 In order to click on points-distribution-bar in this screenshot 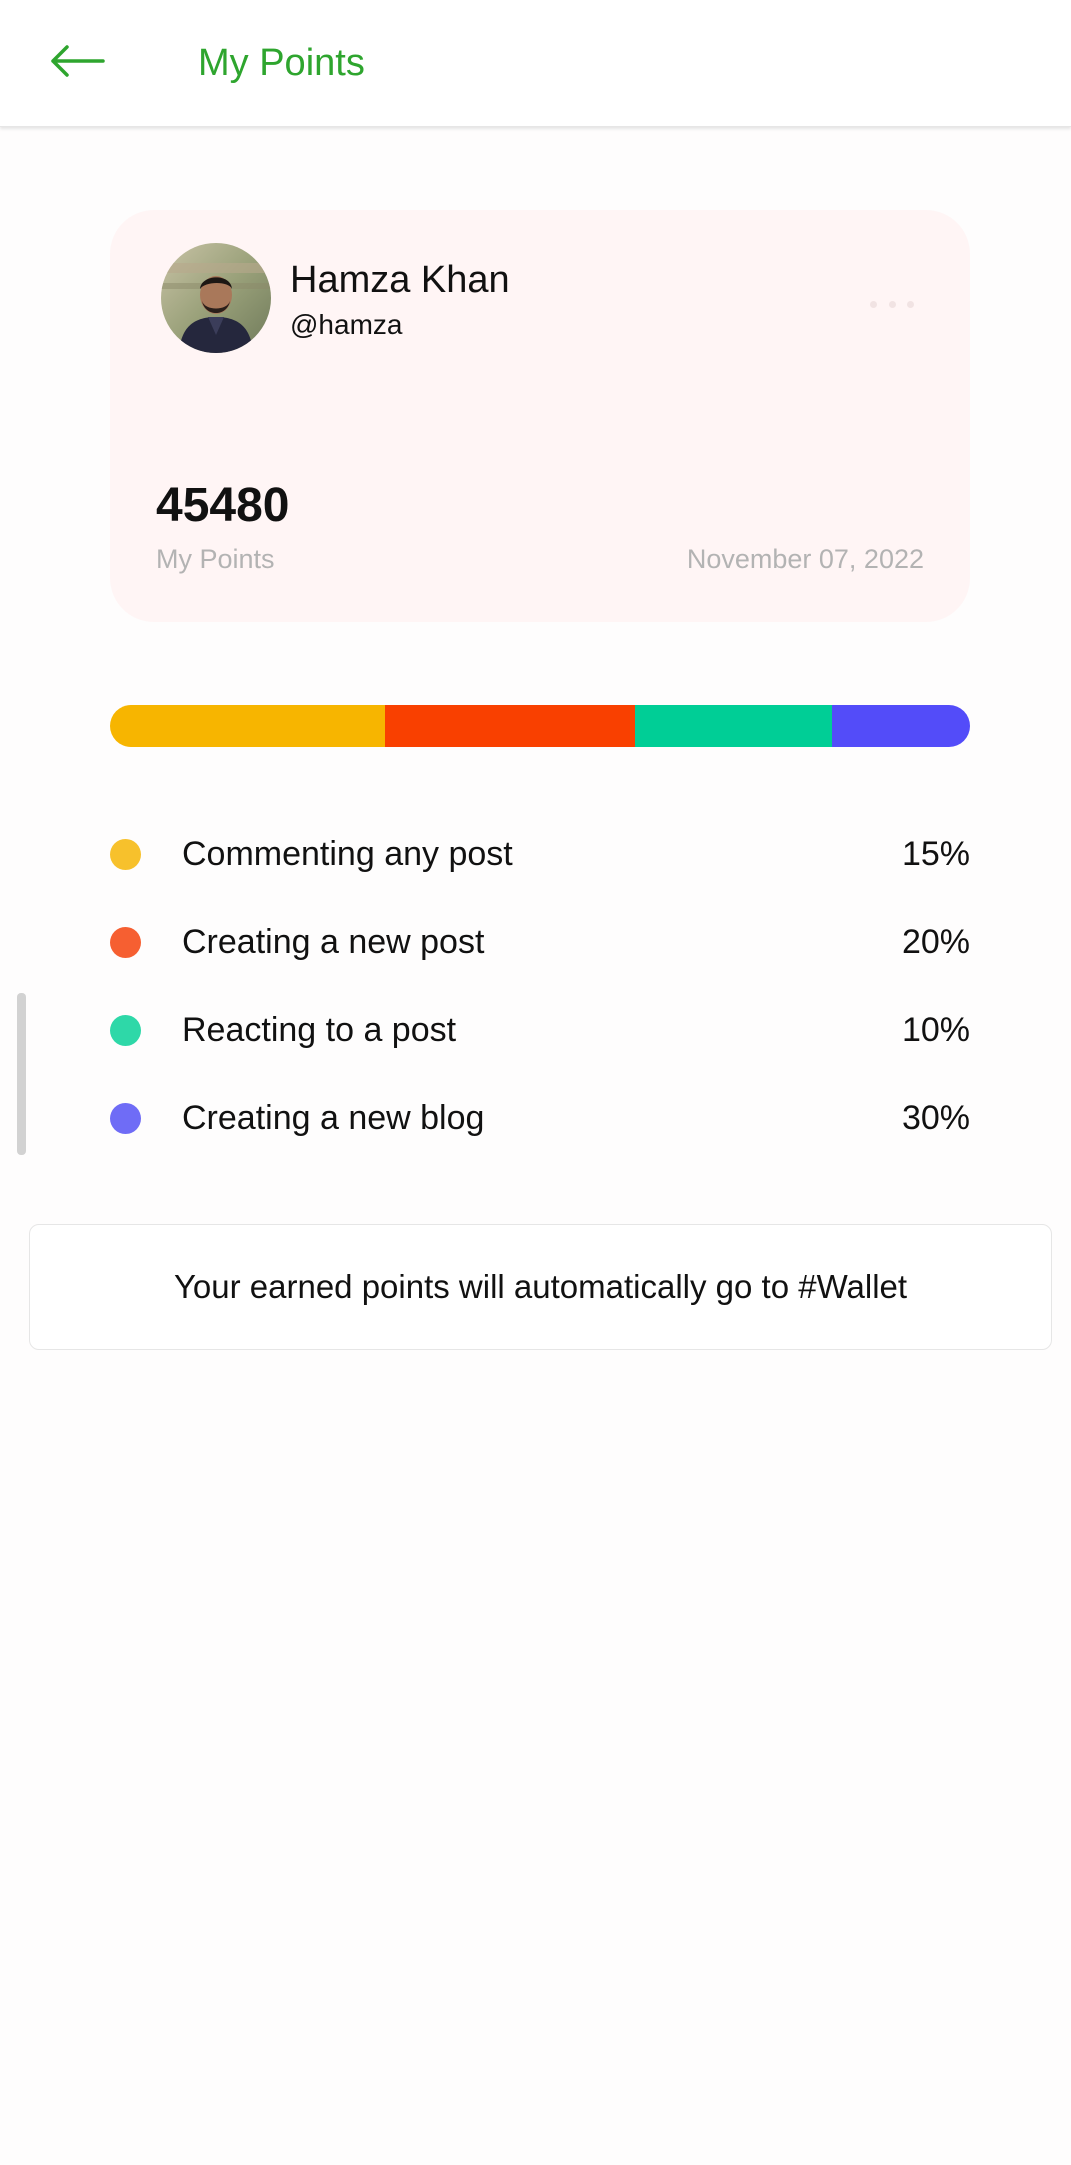, I will do `click(540, 726)`.